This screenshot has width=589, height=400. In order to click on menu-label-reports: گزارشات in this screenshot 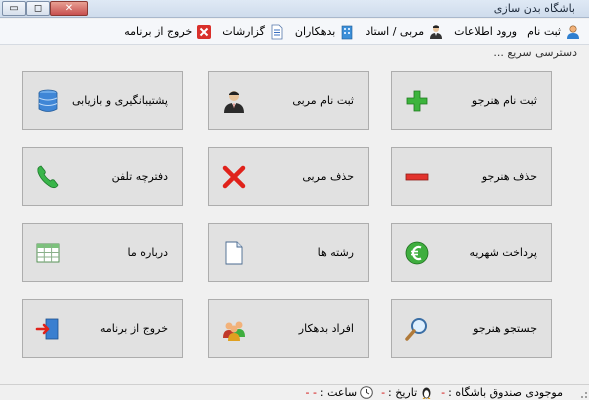, I will do `click(243, 31)`.